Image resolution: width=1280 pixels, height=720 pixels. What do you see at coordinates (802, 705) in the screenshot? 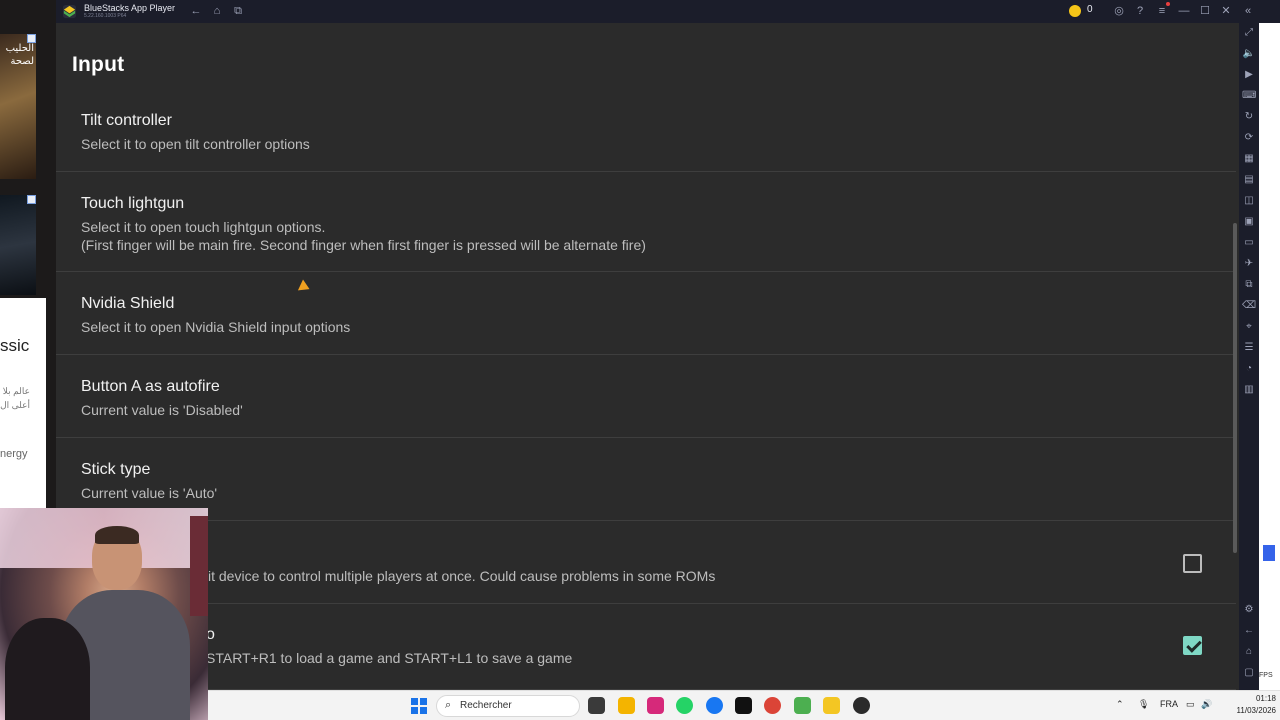
I see `notepad-icon` at bounding box center [802, 705].